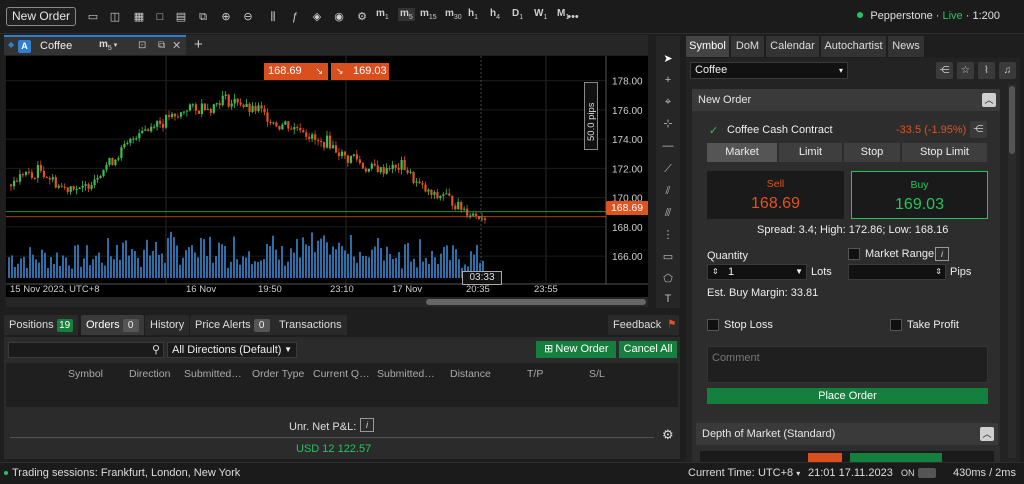 The width and height of the screenshot is (1024, 484). Describe the element at coordinates (85, 374) in the screenshot. I see `column-header: Symbol` at that location.